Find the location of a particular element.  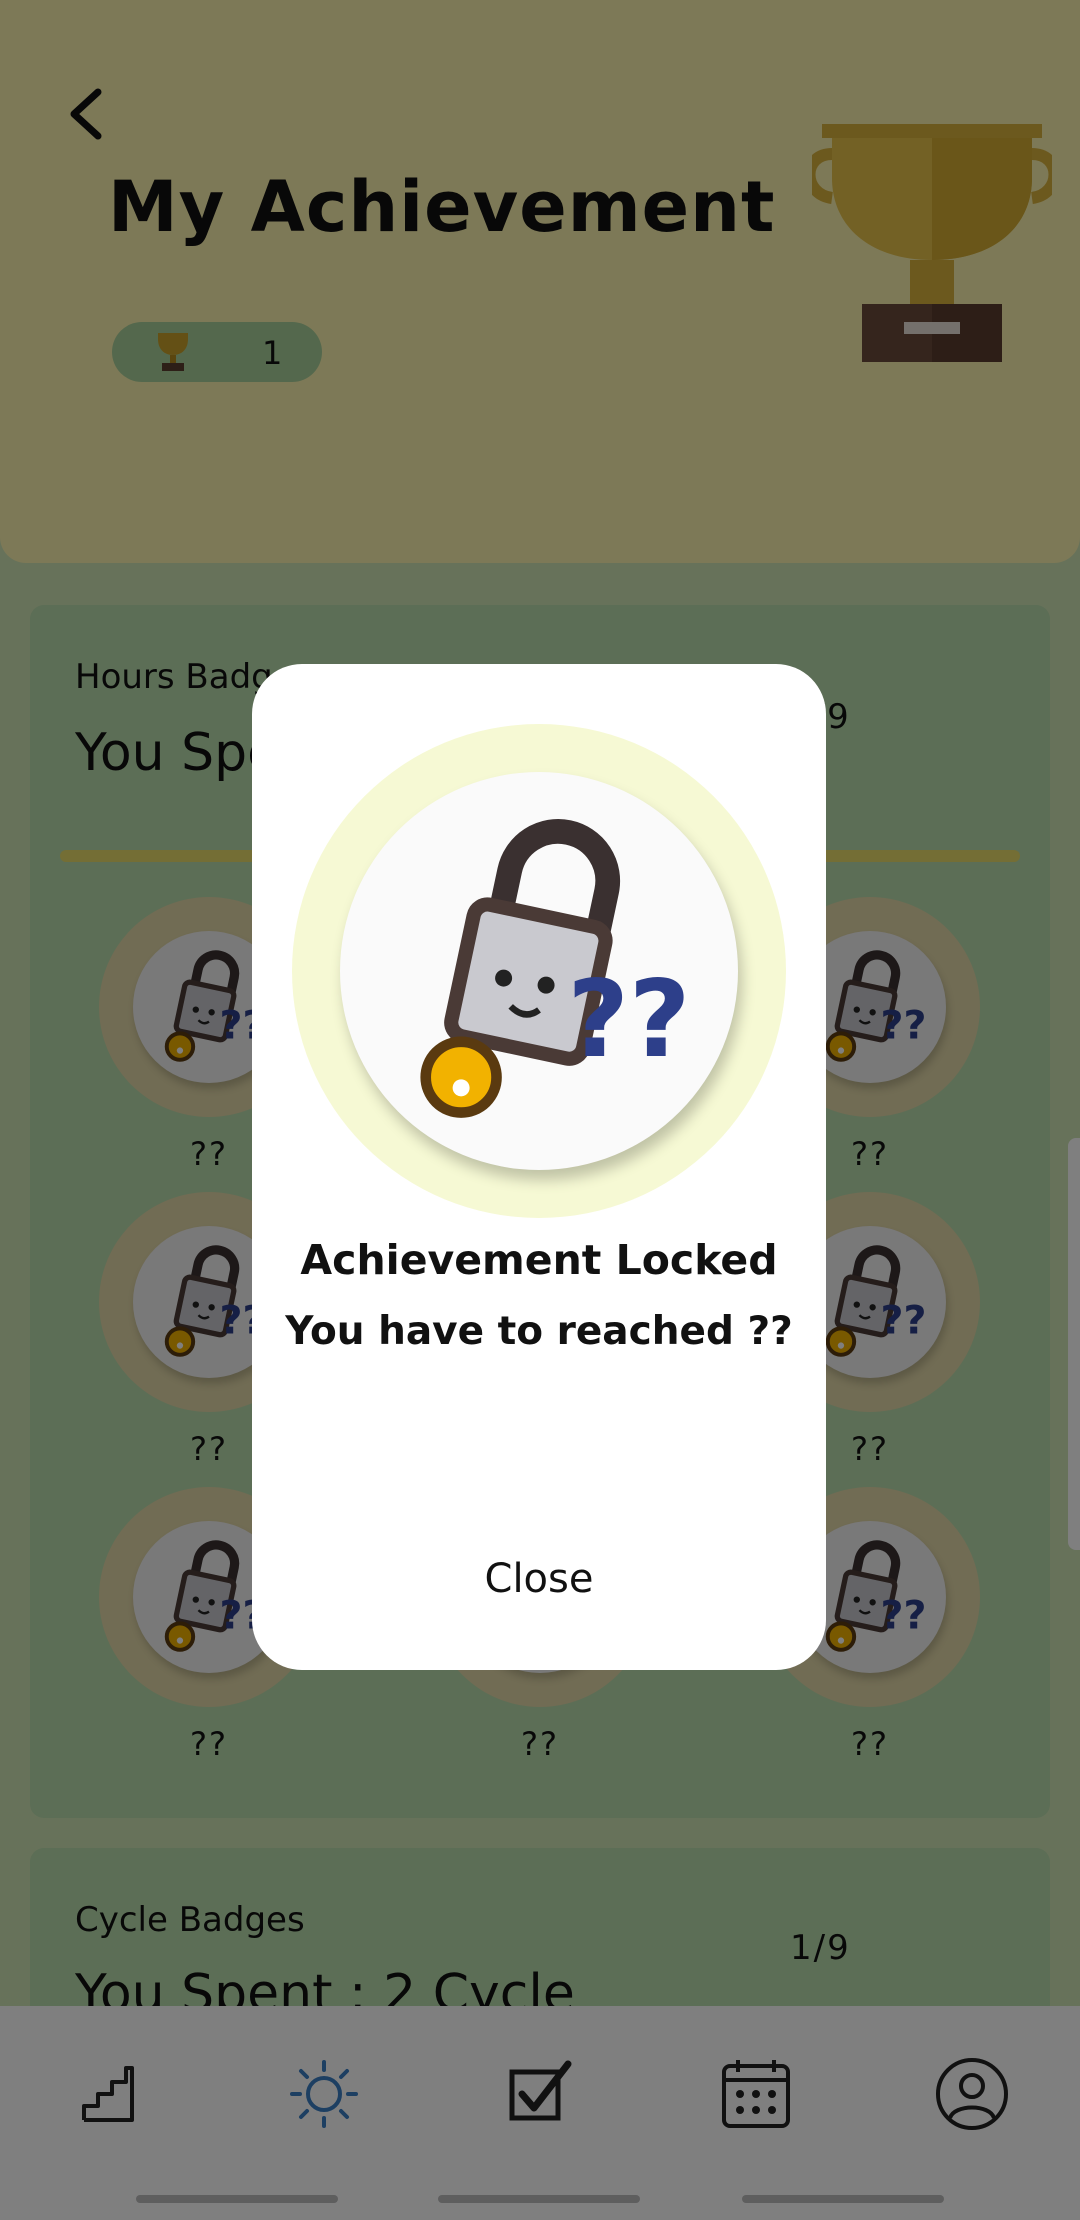

dialog-message: You have to reached ?? is located at coordinates (539, 1331).